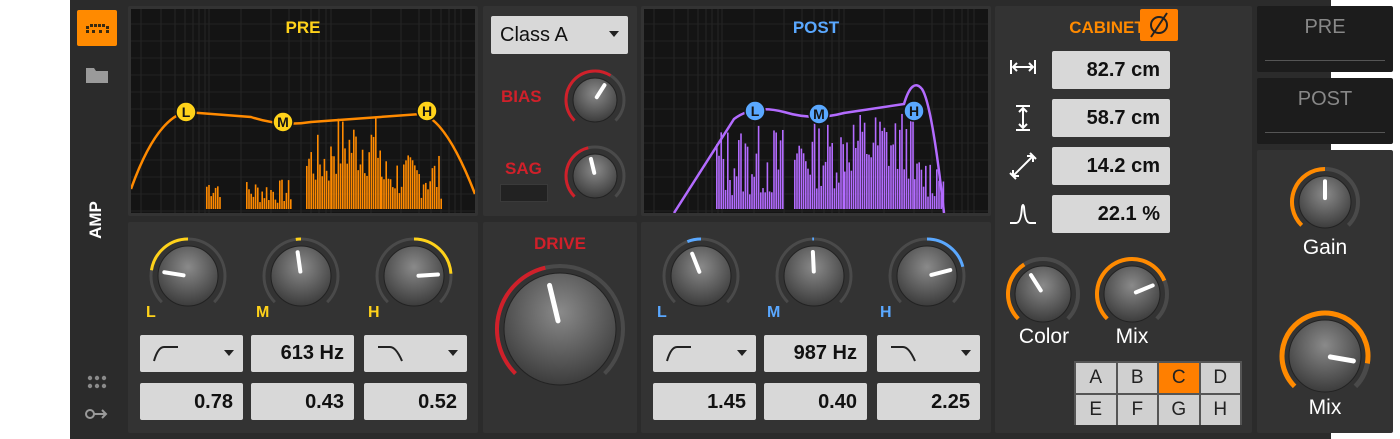 Image resolution: width=1400 pixels, height=439 pixels. I want to click on pre-low-knob, so click(188, 278).